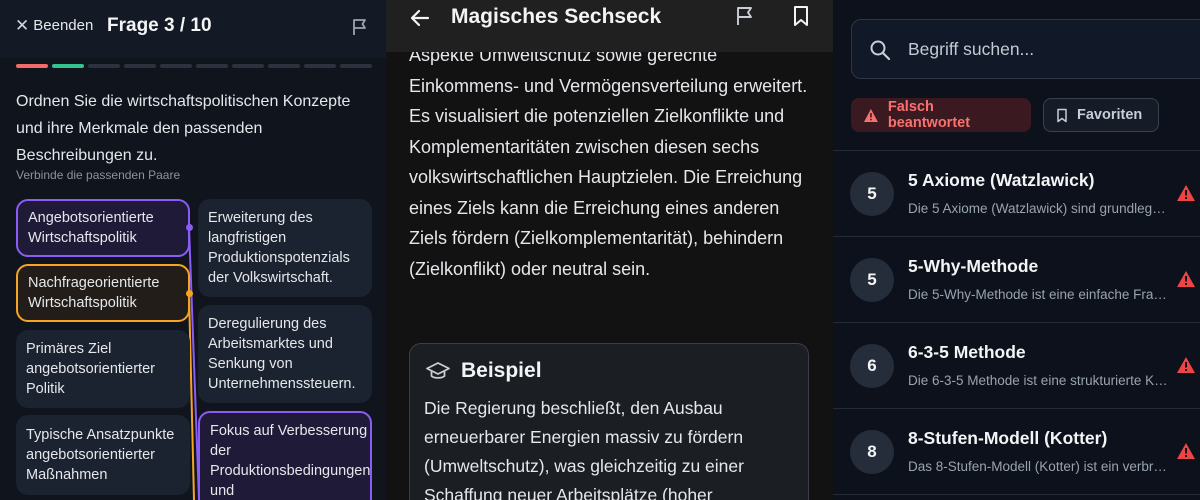 The image size is (1200, 500). What do you see at coordinates (501, 370) in the screenshot?
I see `example-title: Beispiel` at bounding box center [501, 370].